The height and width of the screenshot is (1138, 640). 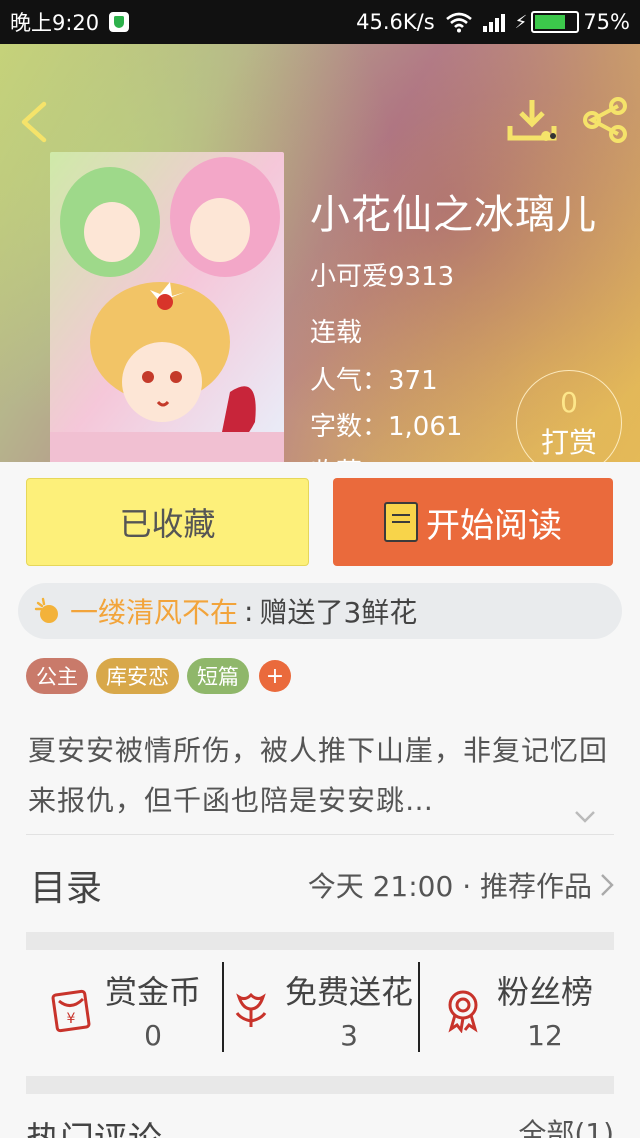 What do you see at coordinates (338, 612) in the screenshot?
I see `gift-text: 赠送了3鲜花` at bounding box center [338, 612].